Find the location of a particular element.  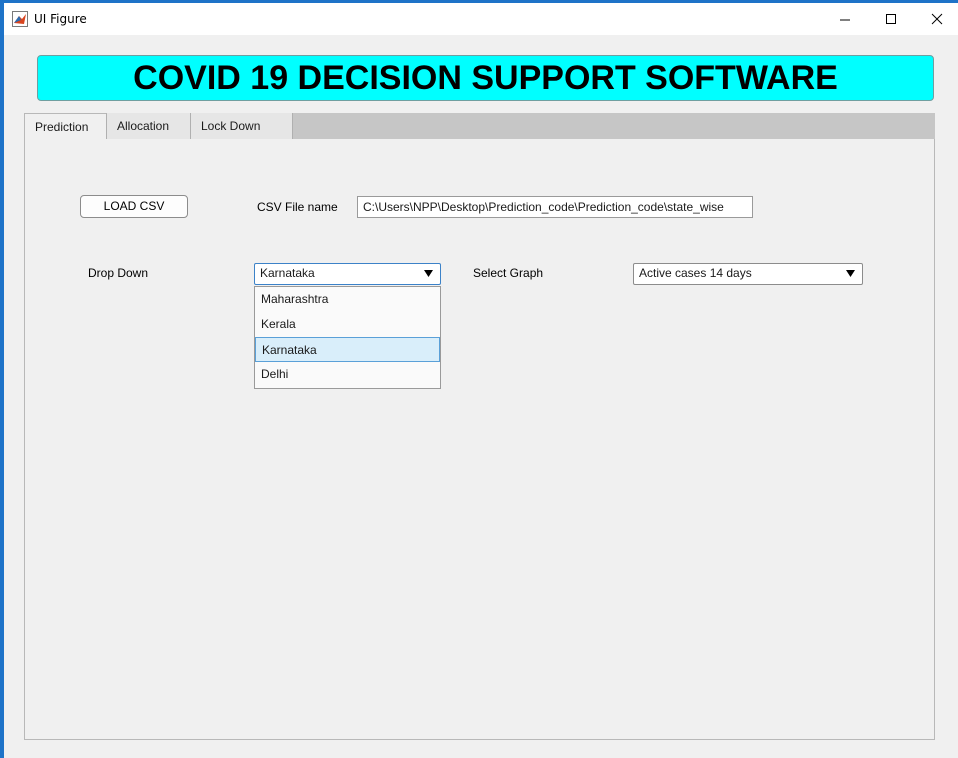

dropdown-option-kerala: Kerala is located at coordinates (347, 324).